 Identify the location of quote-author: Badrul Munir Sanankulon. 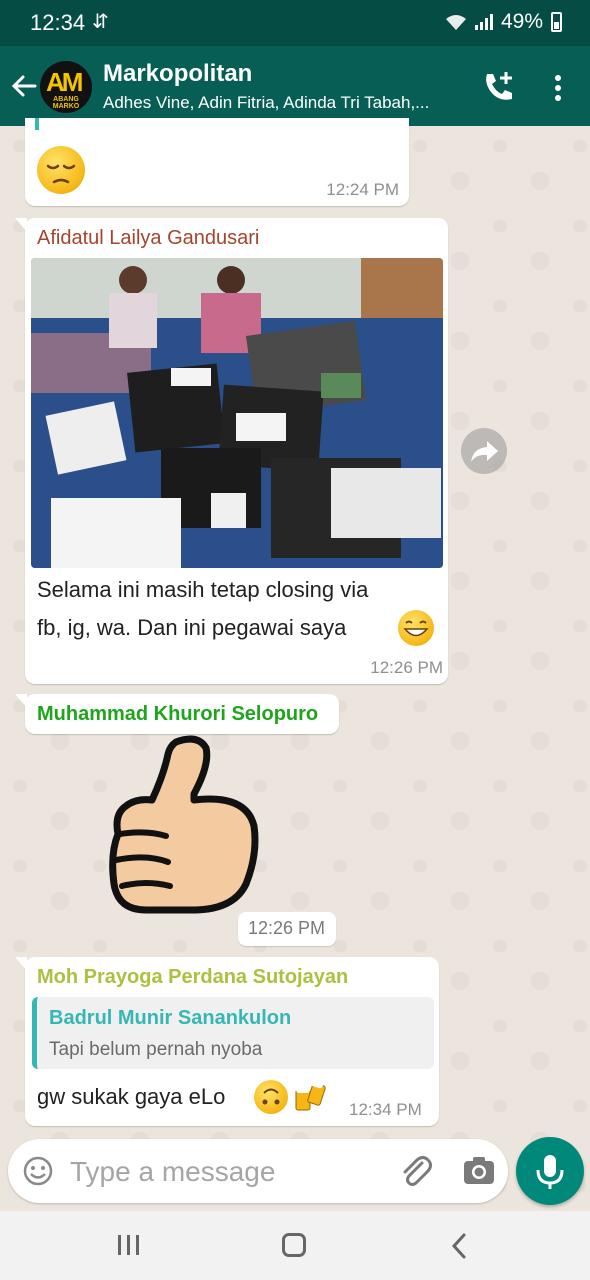
(170, 1018).